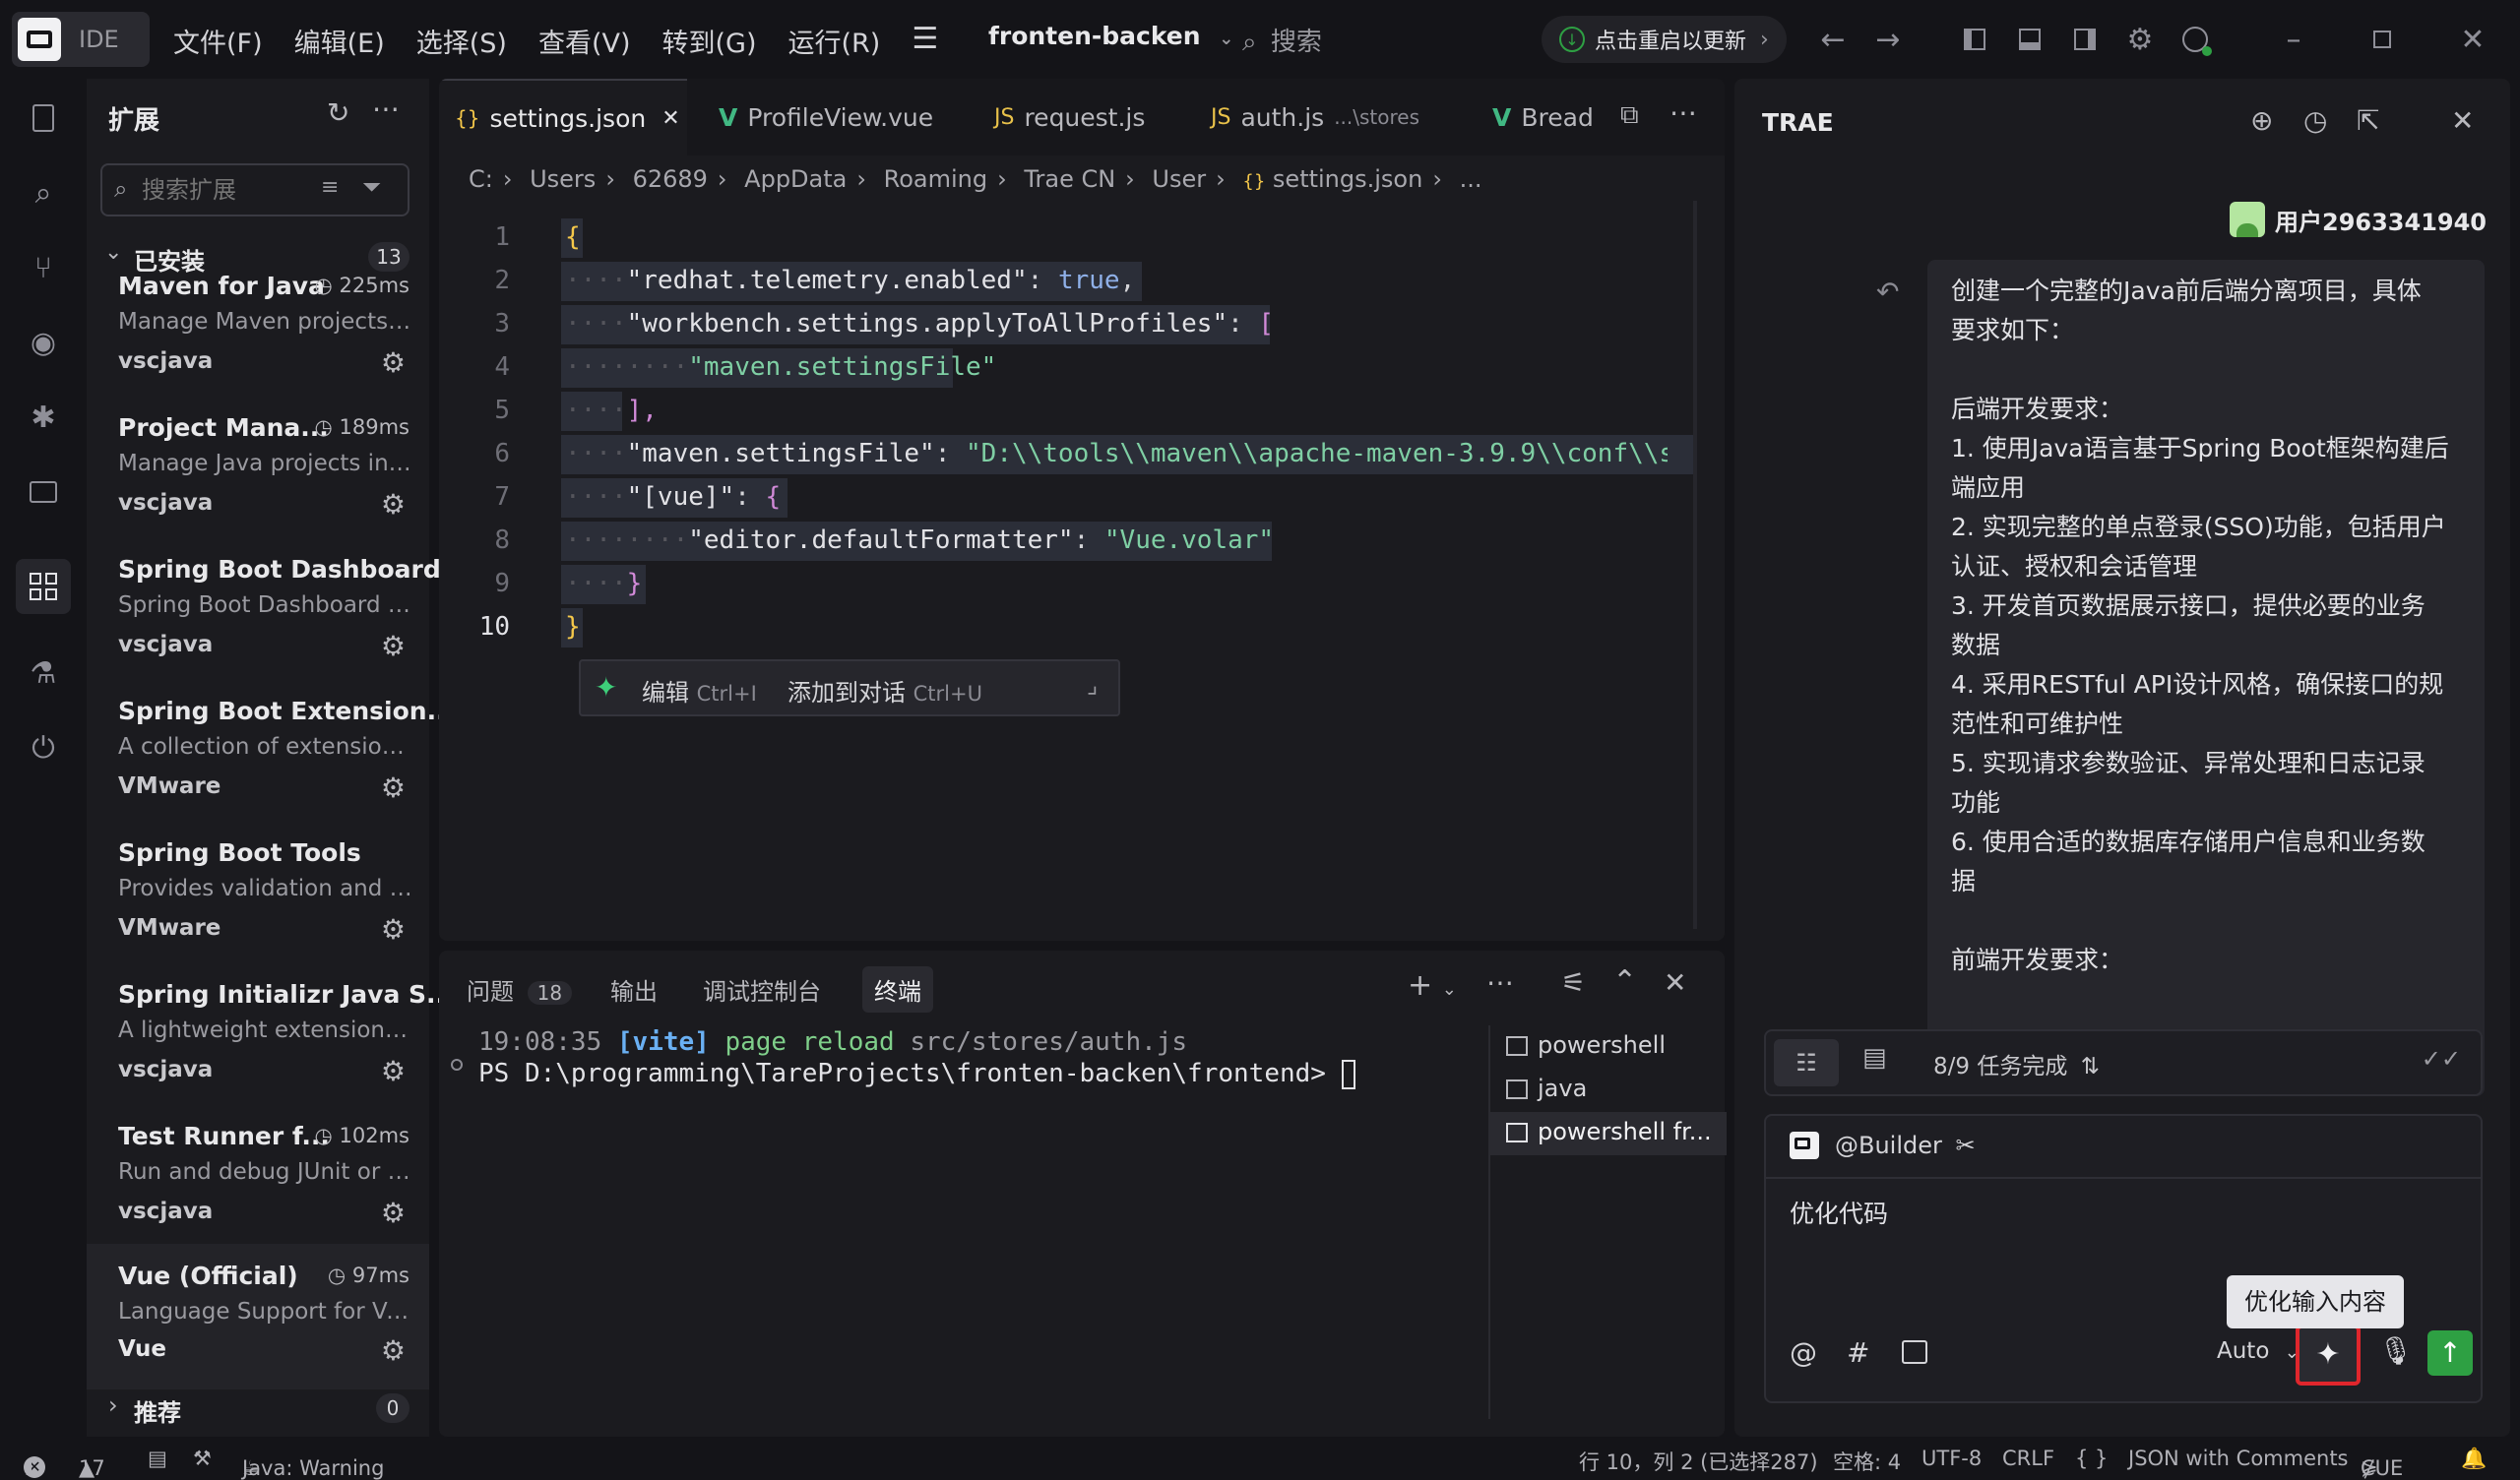  I want to click on explorer-icon, so click(43, 118).